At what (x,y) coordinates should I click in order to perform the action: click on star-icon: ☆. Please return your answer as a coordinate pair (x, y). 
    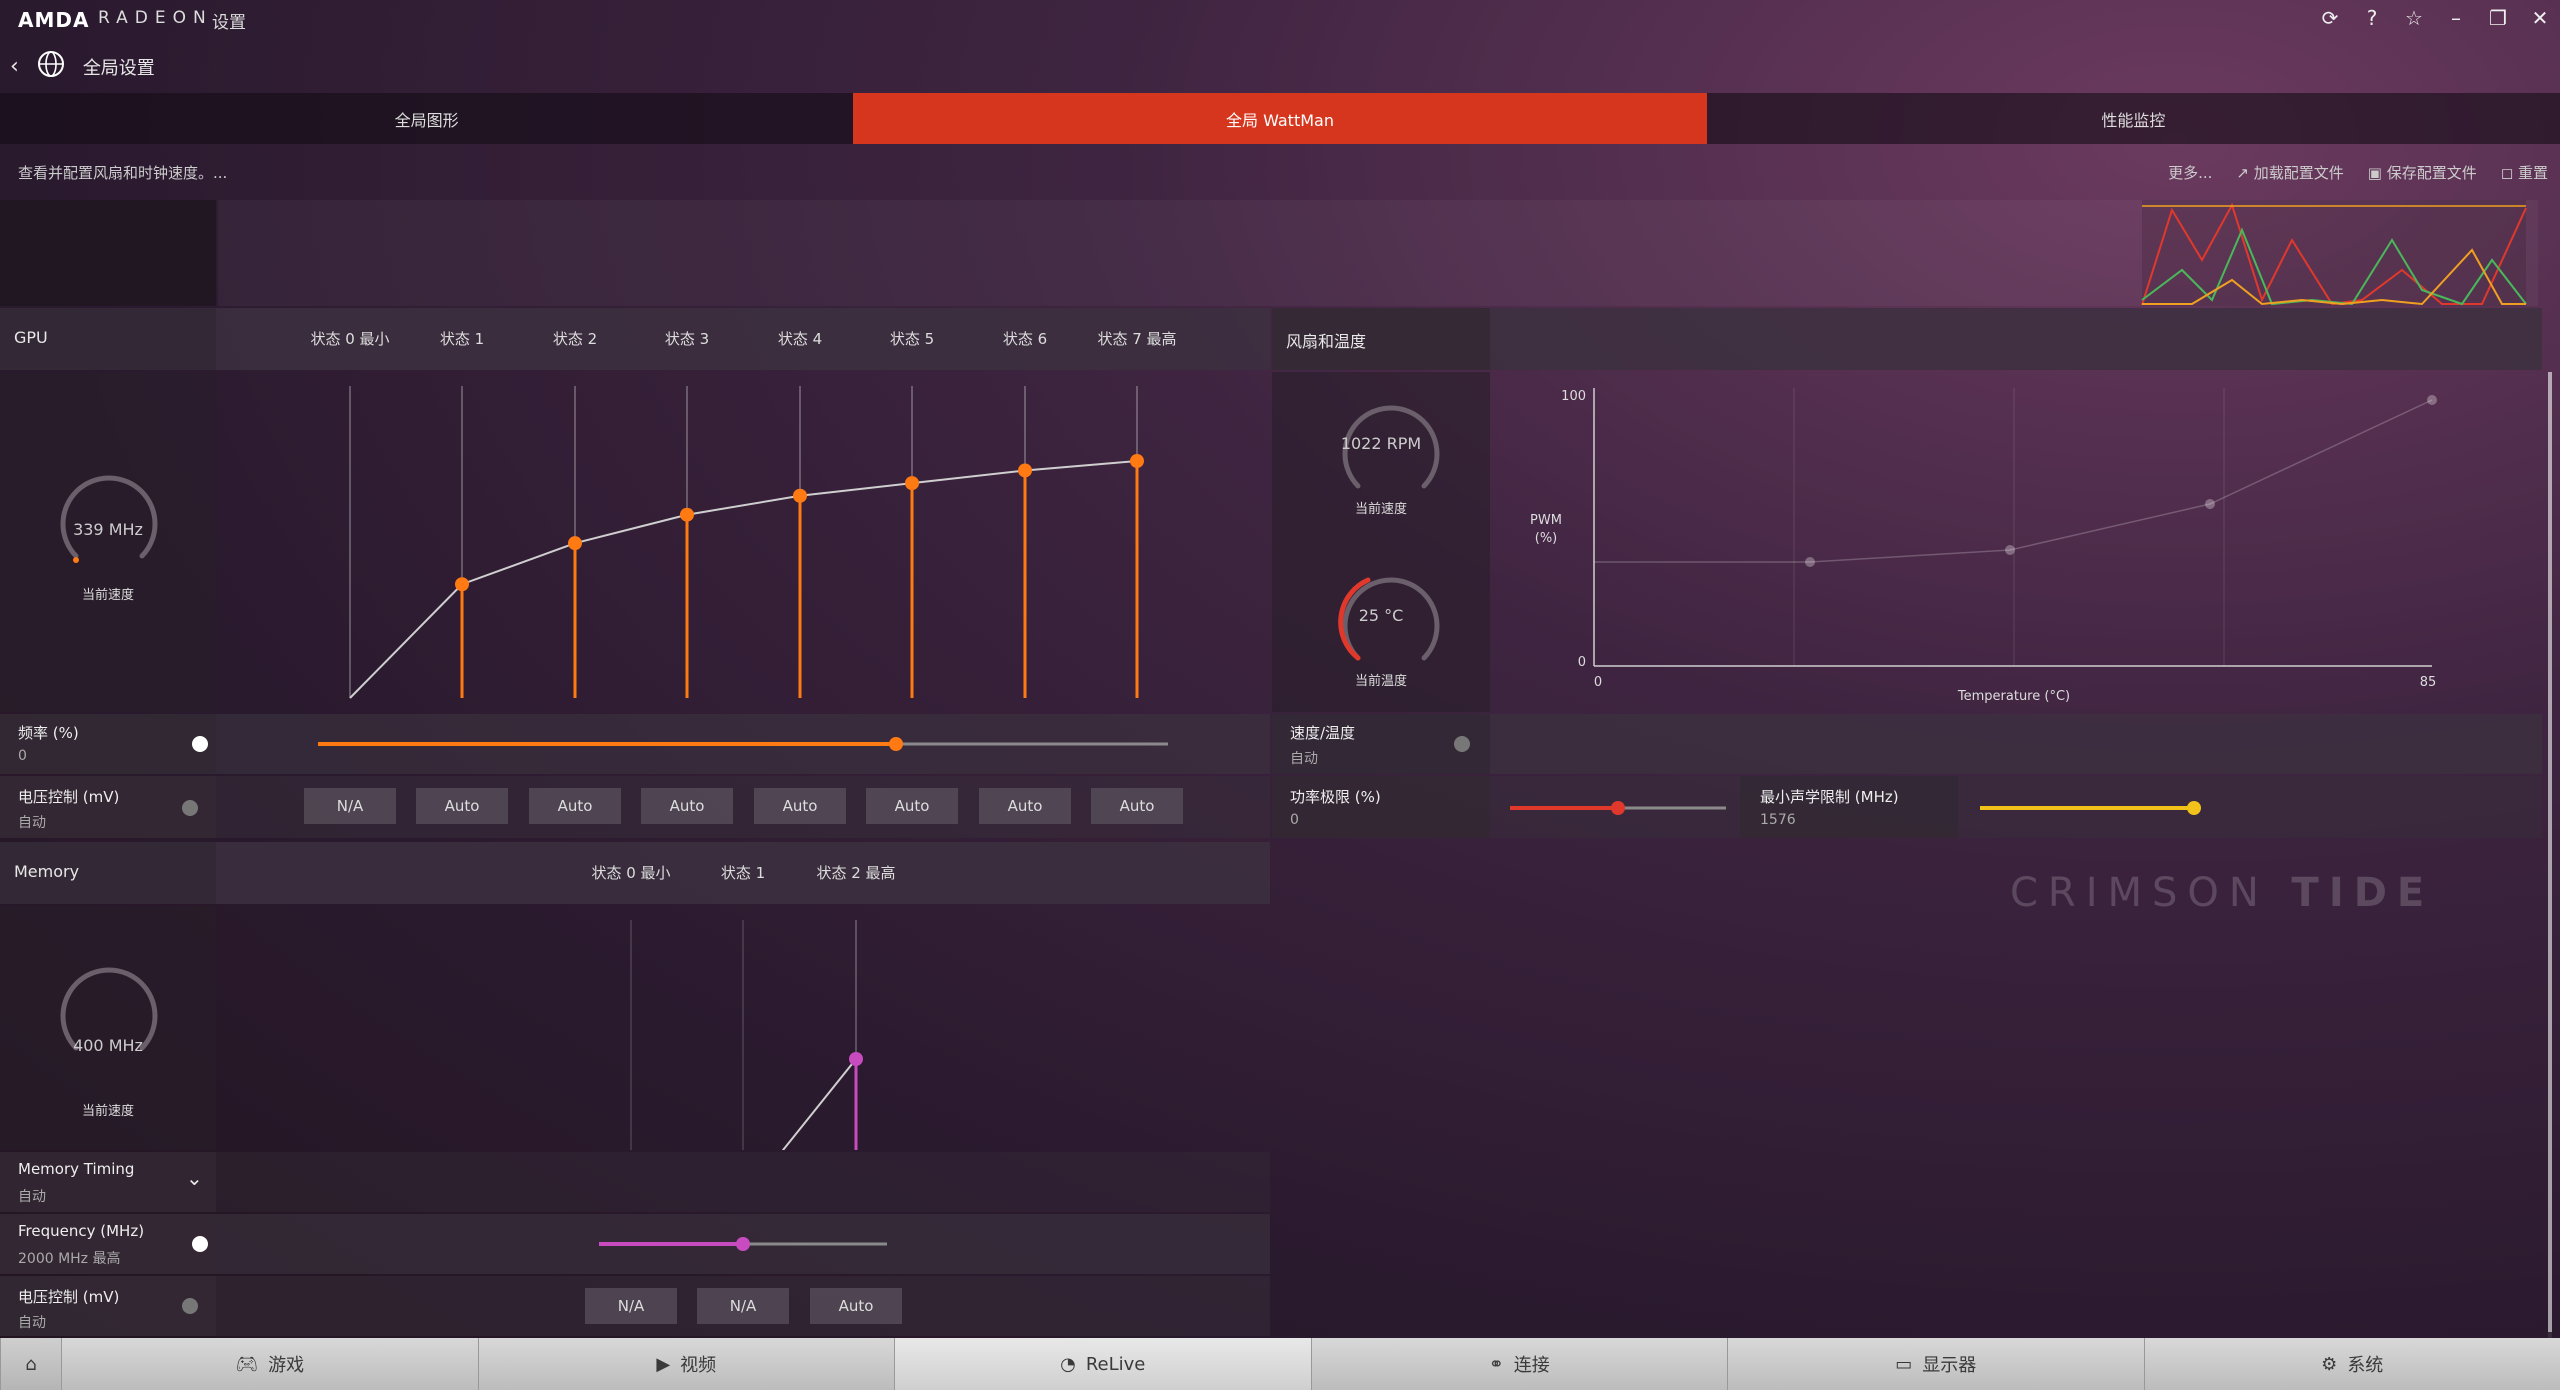
    Looking at the image, I should click on (2414, 18).